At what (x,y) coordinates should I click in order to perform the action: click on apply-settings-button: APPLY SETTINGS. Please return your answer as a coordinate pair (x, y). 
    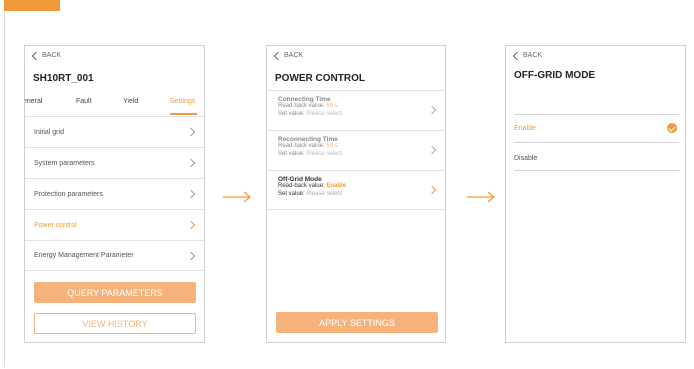
    Looking at the image, I should click on (357, 322).